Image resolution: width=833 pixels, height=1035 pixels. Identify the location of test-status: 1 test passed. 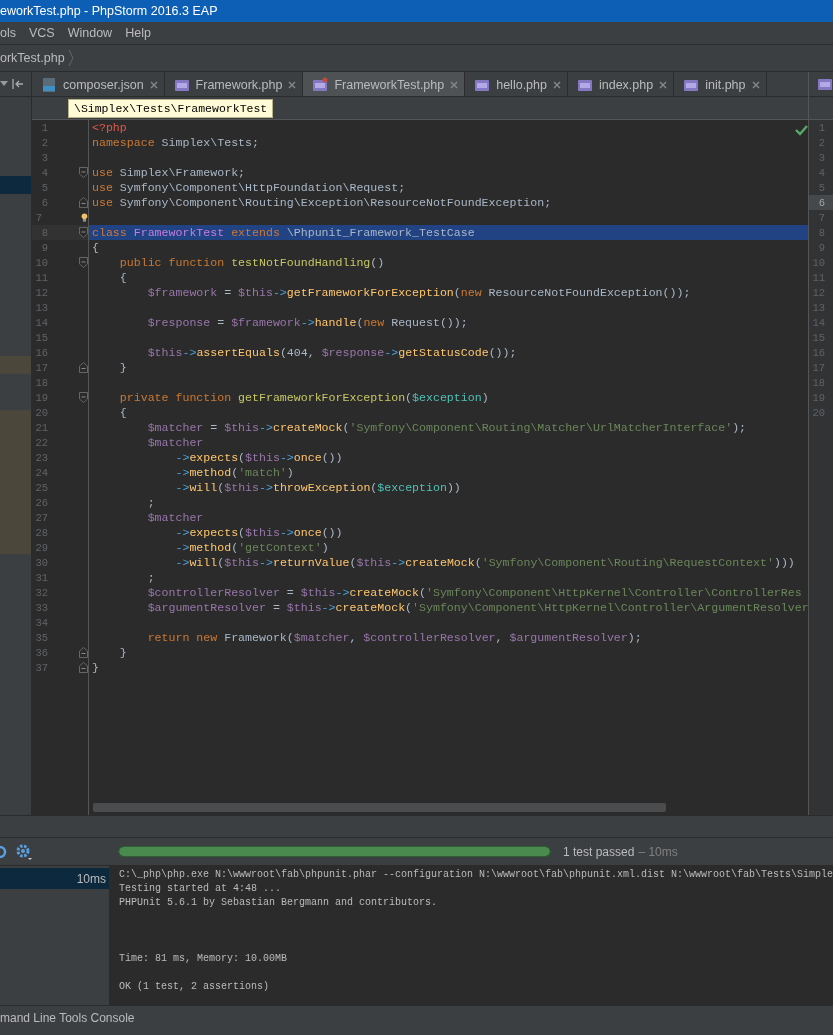
(599, 851).